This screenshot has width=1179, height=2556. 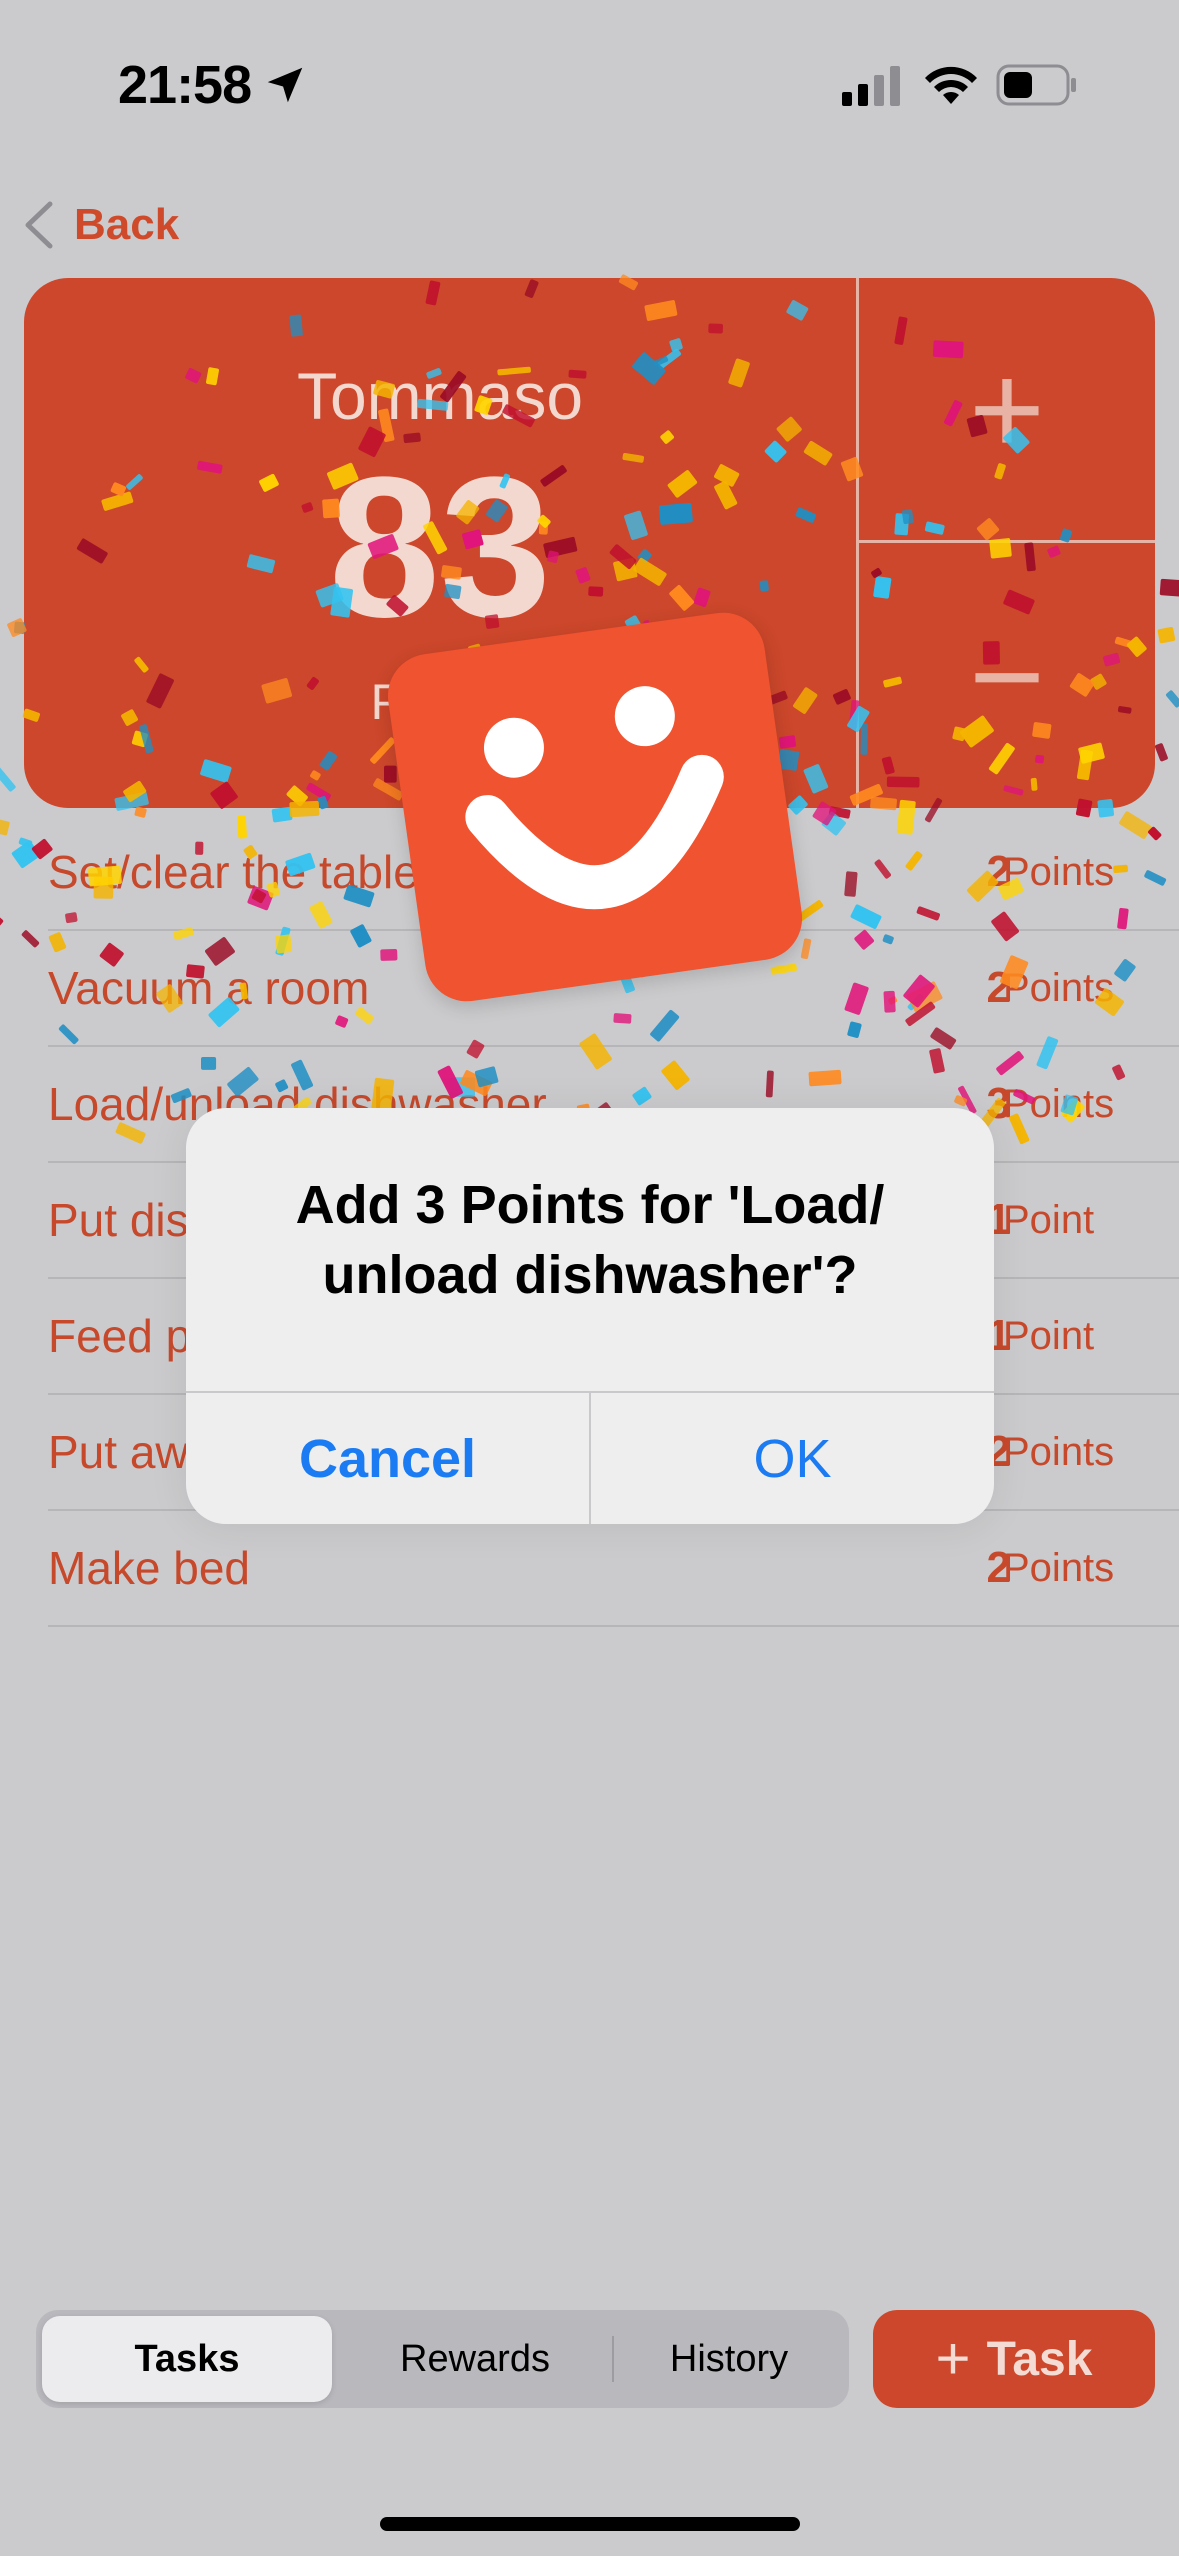 What do you see at coordinates (590, 2524) in the screenshot?
I see `home-indicator` at bounding box center [590, 2524].